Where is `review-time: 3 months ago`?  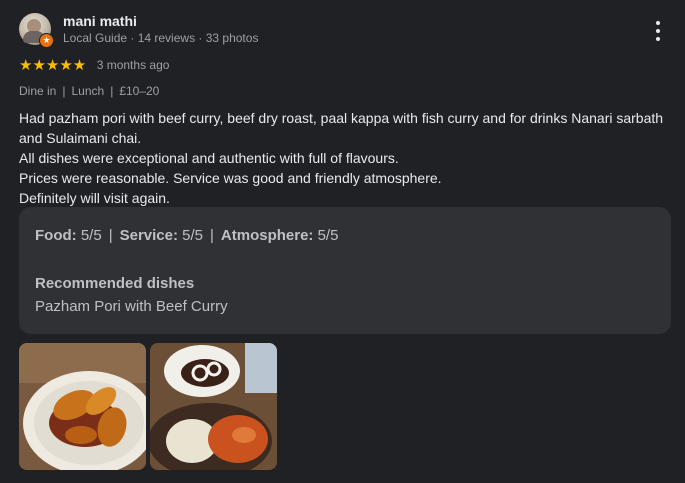 review-time: 3 months ago is located at coordinates (133, 65).